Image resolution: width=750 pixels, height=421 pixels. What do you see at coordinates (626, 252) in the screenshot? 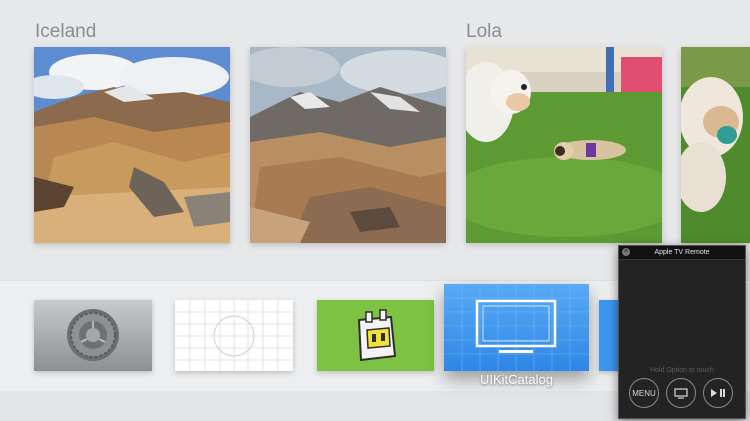
I see `close-icon: ×` at bounding box center [626, 252].